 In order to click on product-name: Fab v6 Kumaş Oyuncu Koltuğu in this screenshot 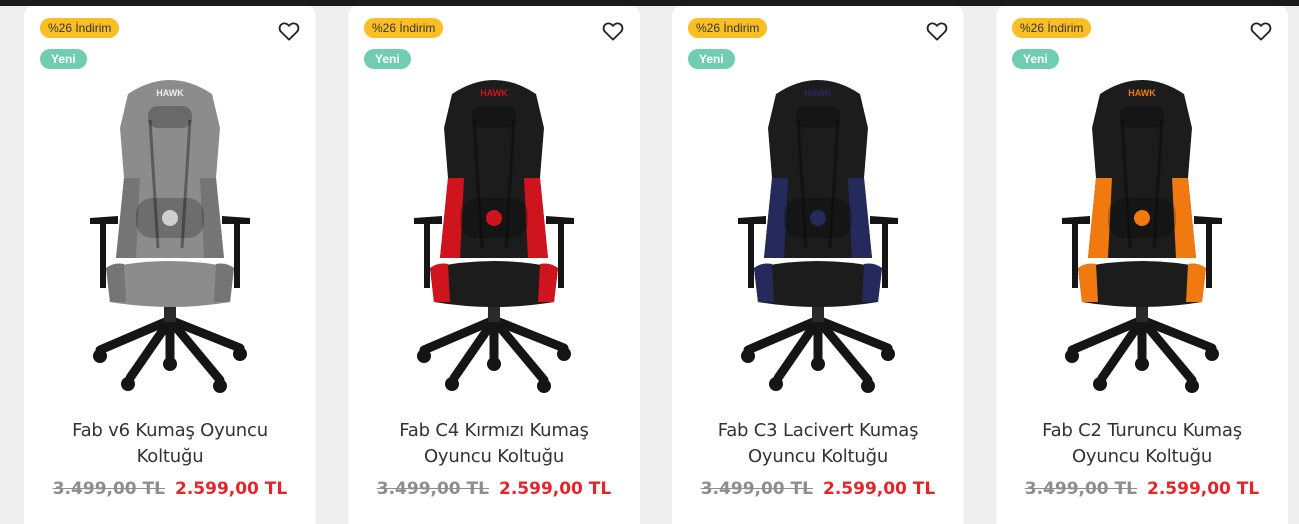, I will do `click(170, 444)`.